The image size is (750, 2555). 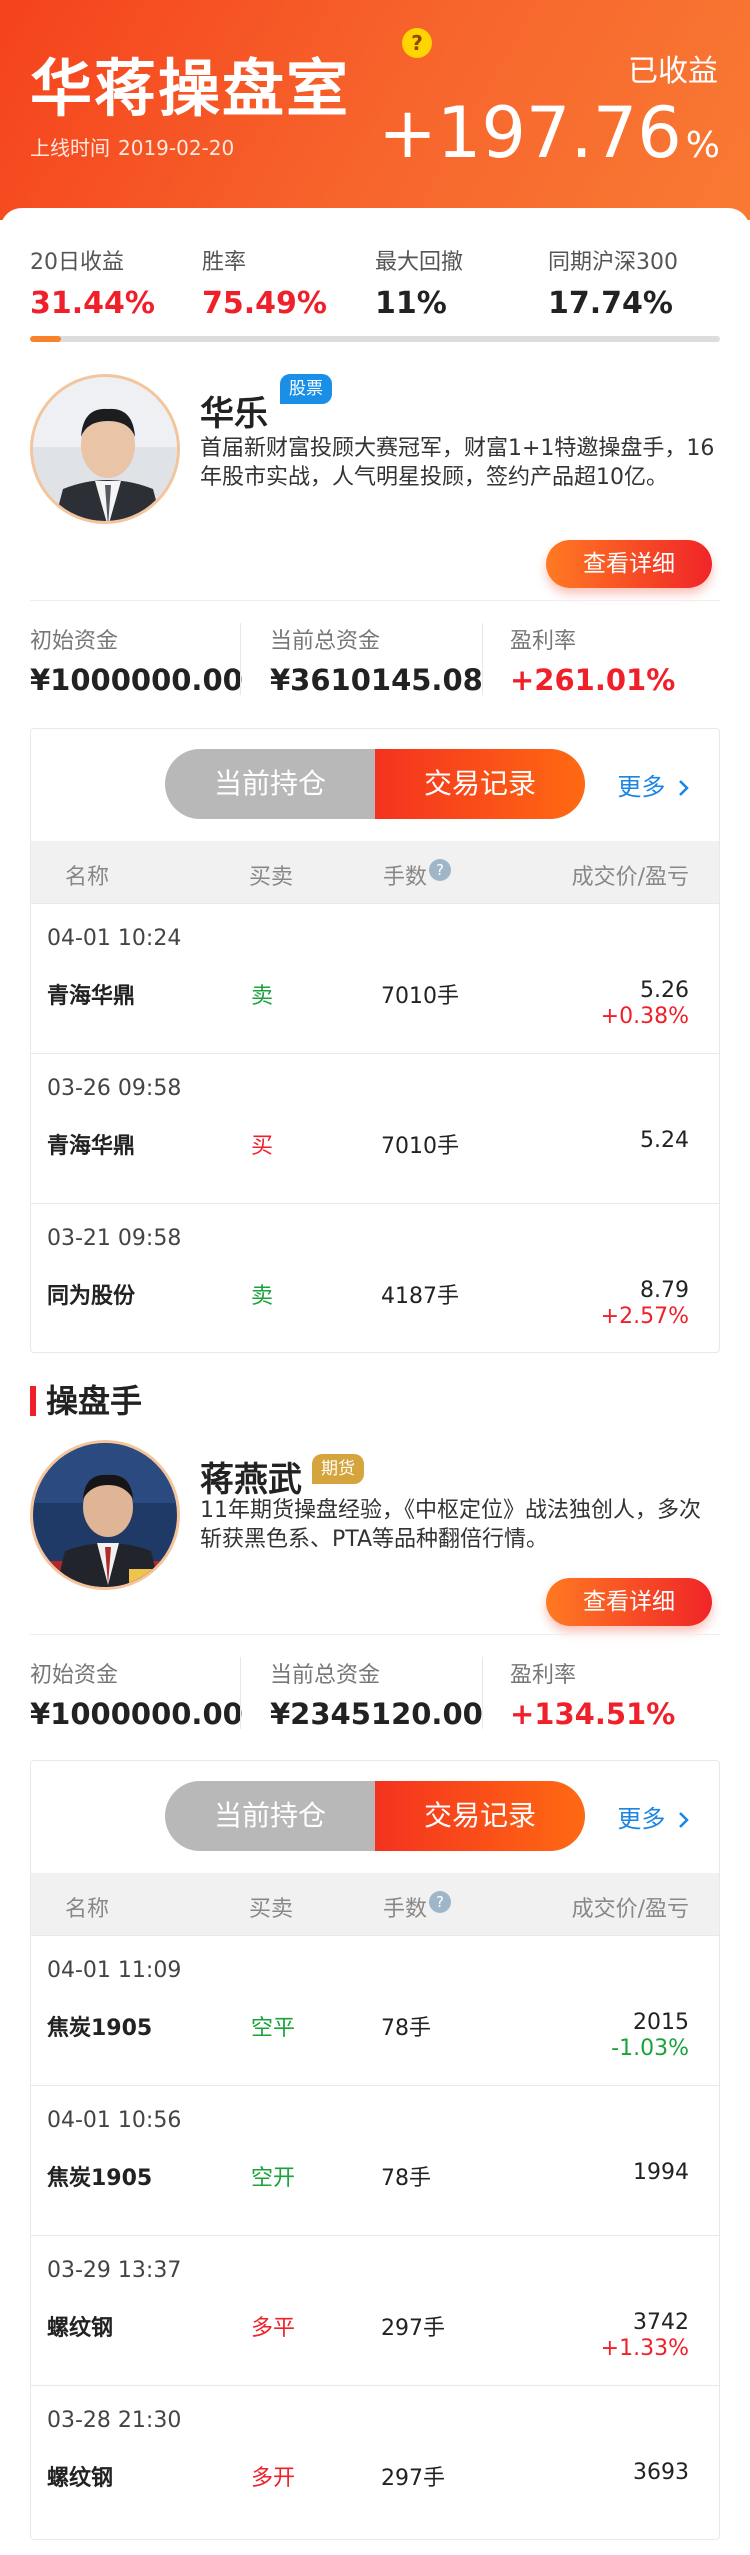 What do you see at coordinates (264, 282) in the screenshot?
I see `stat-win-rate: 胜率 75.49%` at bounding box center [264, 282].